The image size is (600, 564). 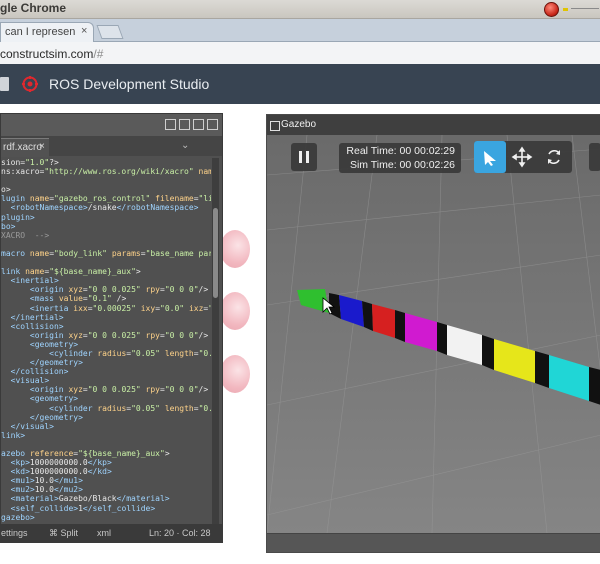 I want to click on editor-scrollbar, so click(x=215, y=343).